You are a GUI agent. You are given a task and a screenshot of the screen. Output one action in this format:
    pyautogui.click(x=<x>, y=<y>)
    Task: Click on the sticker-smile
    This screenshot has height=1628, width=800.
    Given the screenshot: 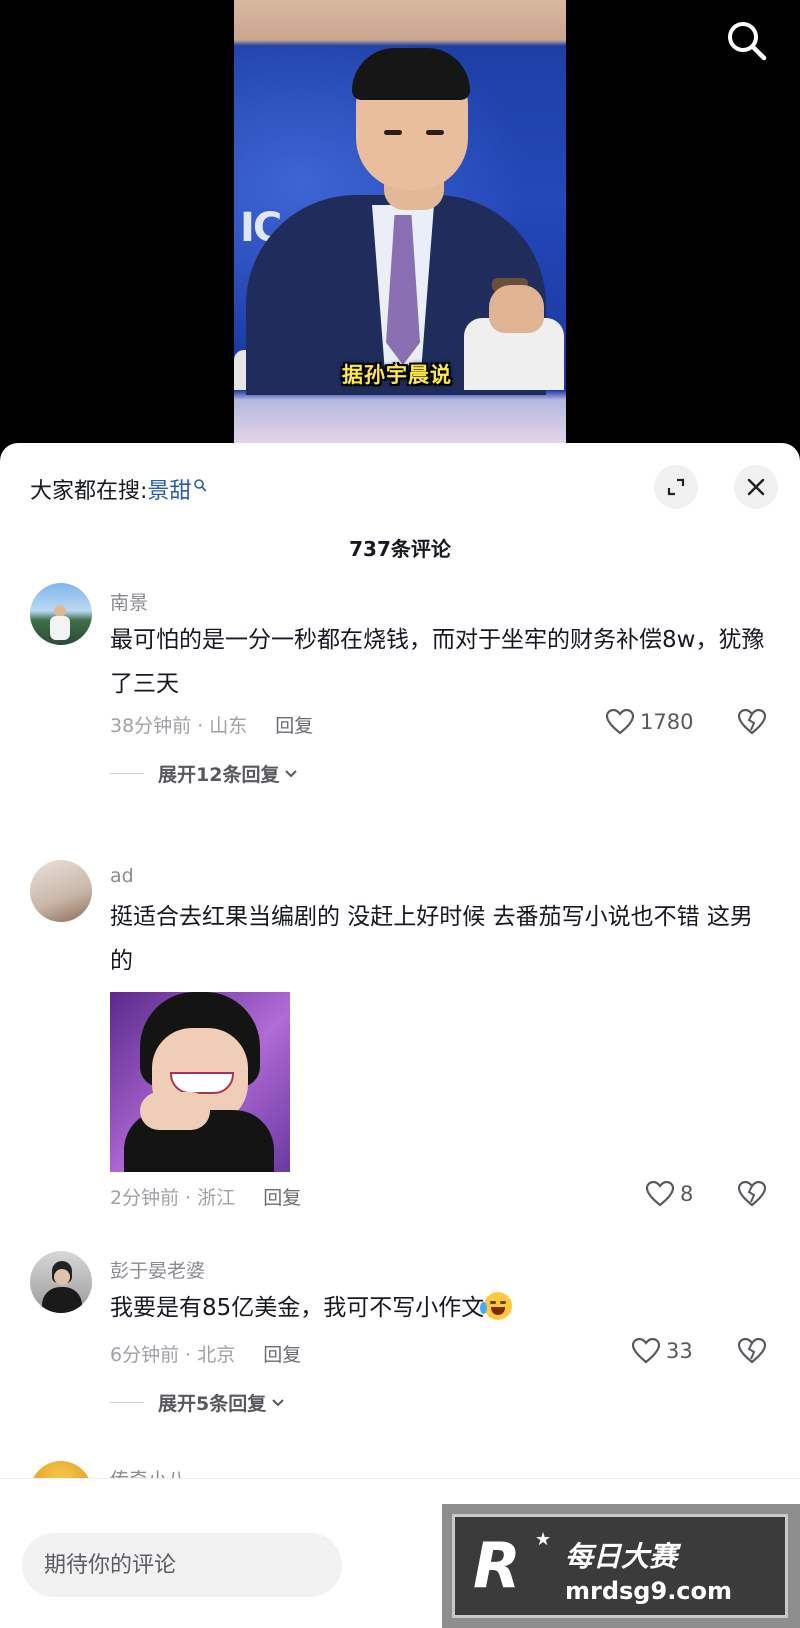 What is the action you would take?
    pyautogui.click(x=202, y=1083)
    